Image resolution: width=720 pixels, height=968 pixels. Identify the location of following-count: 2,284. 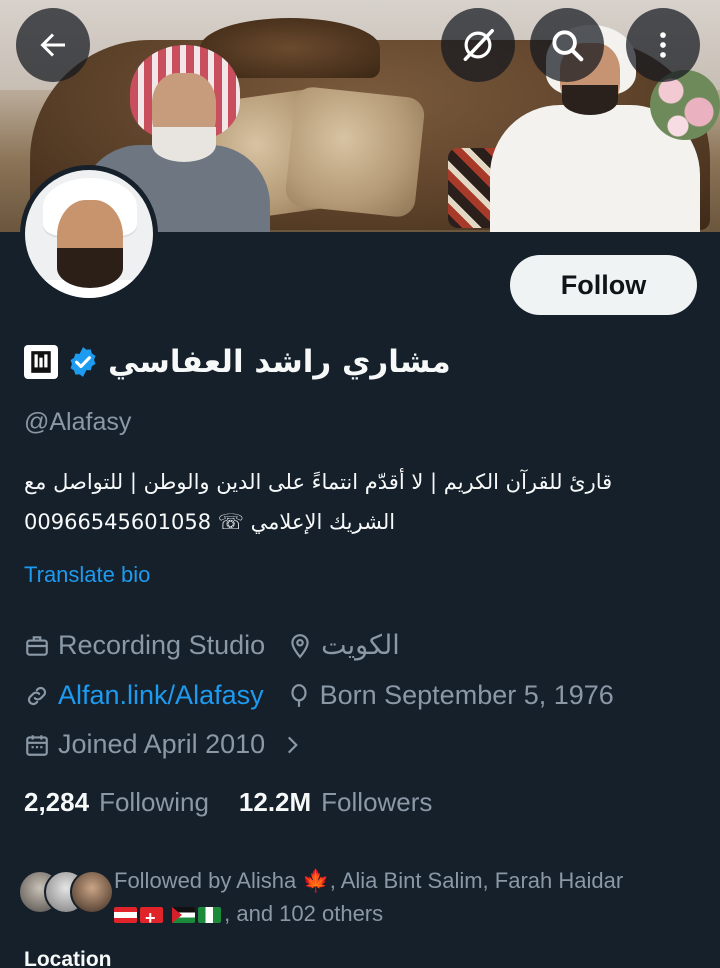
(57, 802).